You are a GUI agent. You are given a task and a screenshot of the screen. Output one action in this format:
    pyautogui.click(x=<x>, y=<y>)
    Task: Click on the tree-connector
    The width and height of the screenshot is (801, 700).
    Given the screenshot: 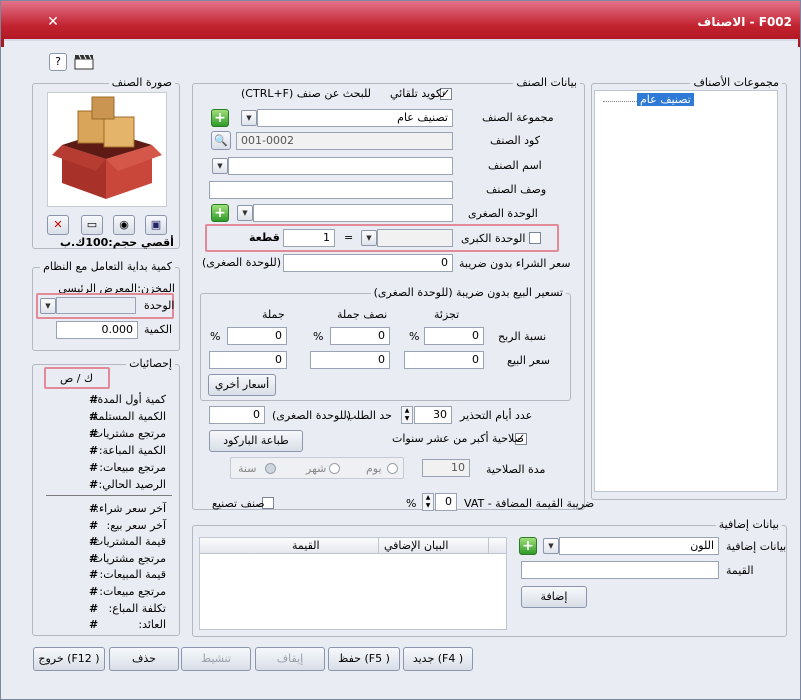 What is the action you would take?
    pyautogui.click(x=620, y=101)
    